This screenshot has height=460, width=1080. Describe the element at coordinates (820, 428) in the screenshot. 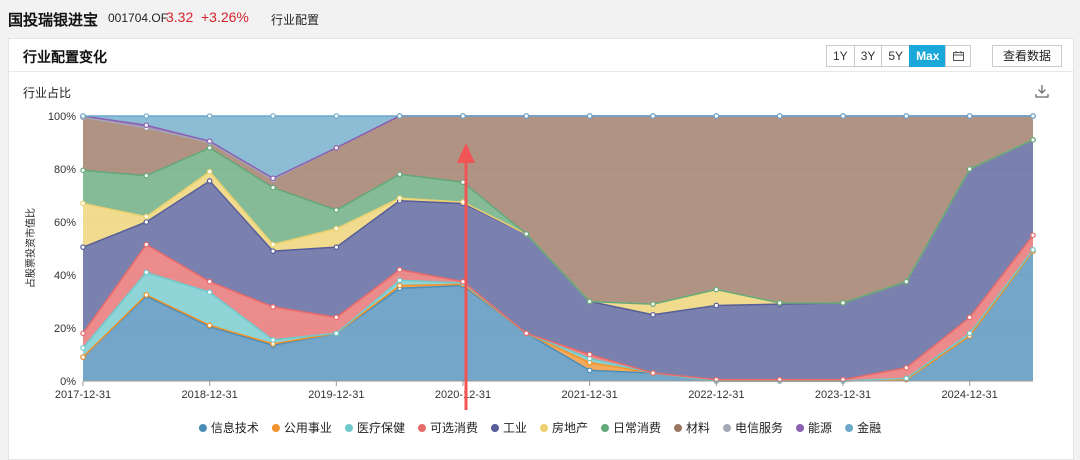

I see `legend-label: 能源` at that location.